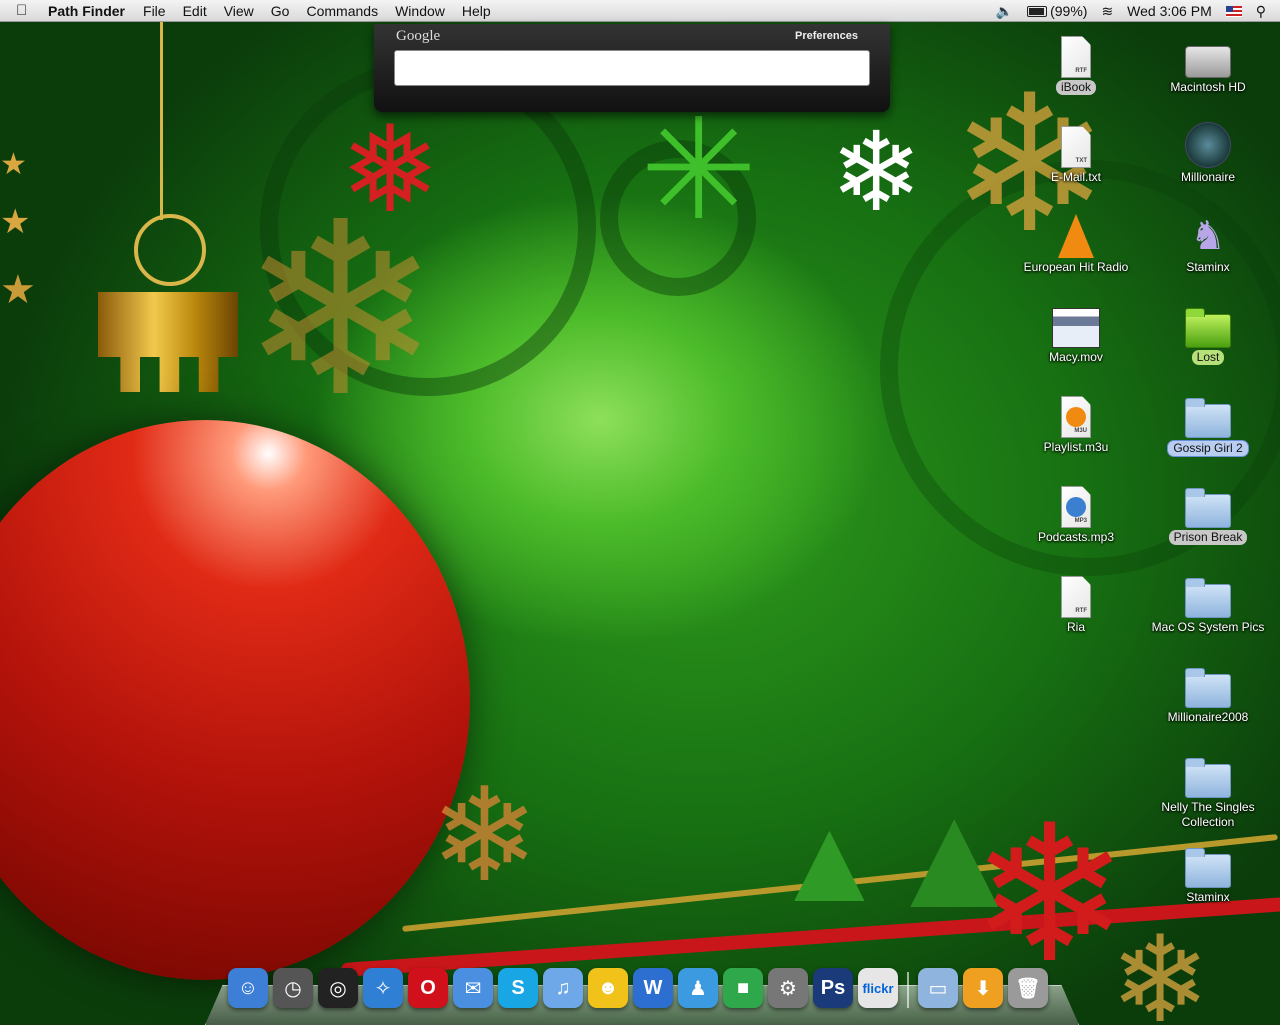 Image resolution: width=1280 pixels, height=1025 pixels. I want to click on battery-icon, so click(1037, 11).